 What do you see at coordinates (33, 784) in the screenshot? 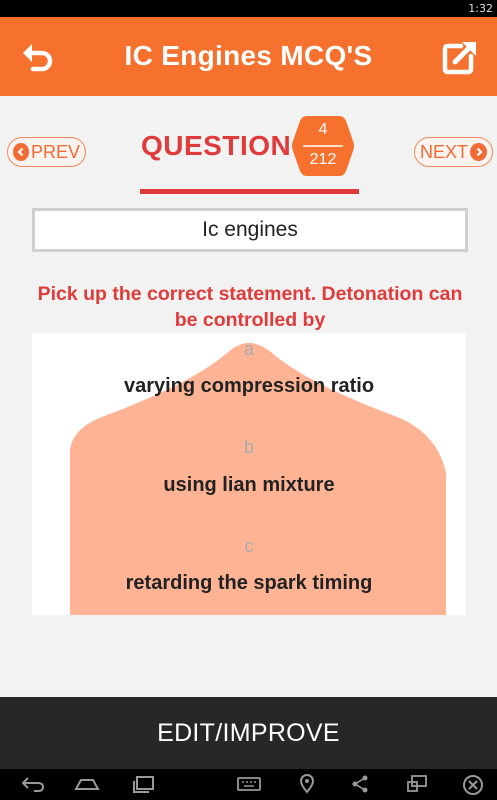
I see `back-icon` at bounding box center [33, 784].